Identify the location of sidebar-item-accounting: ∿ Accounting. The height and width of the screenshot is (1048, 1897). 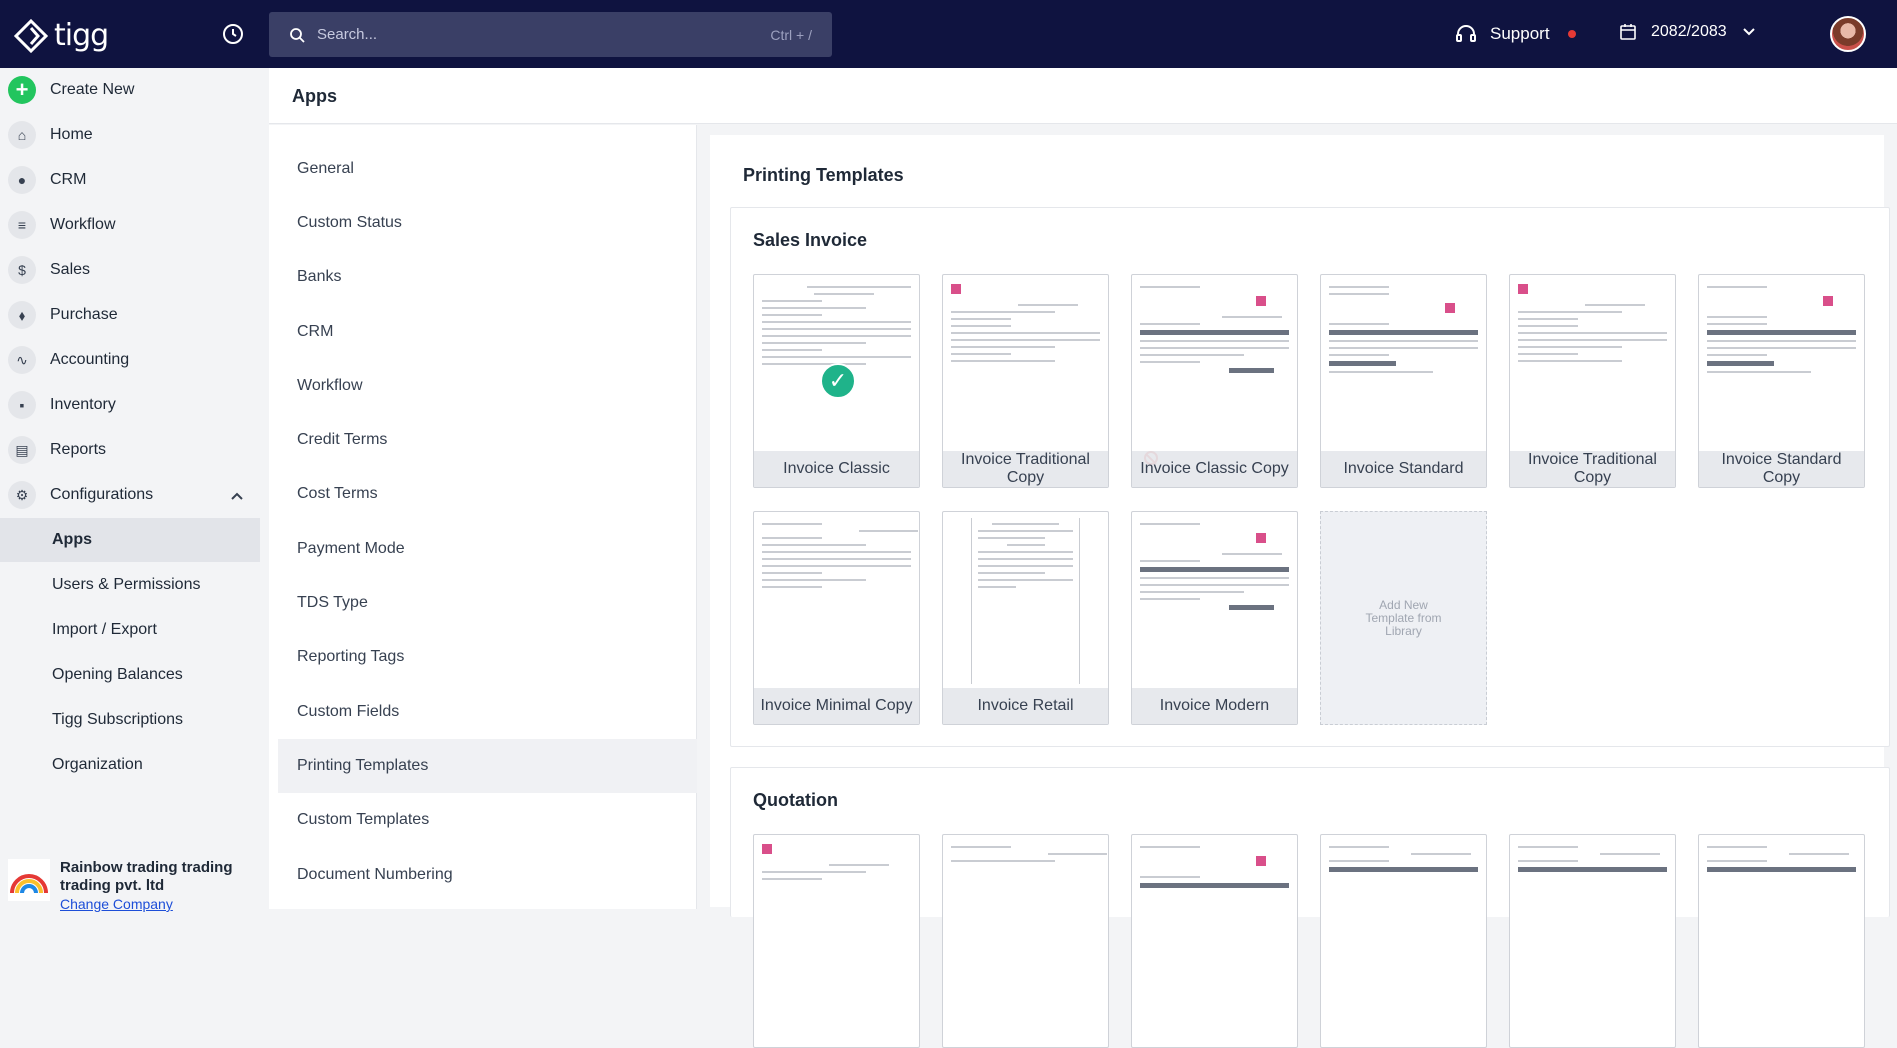
(68, 360).